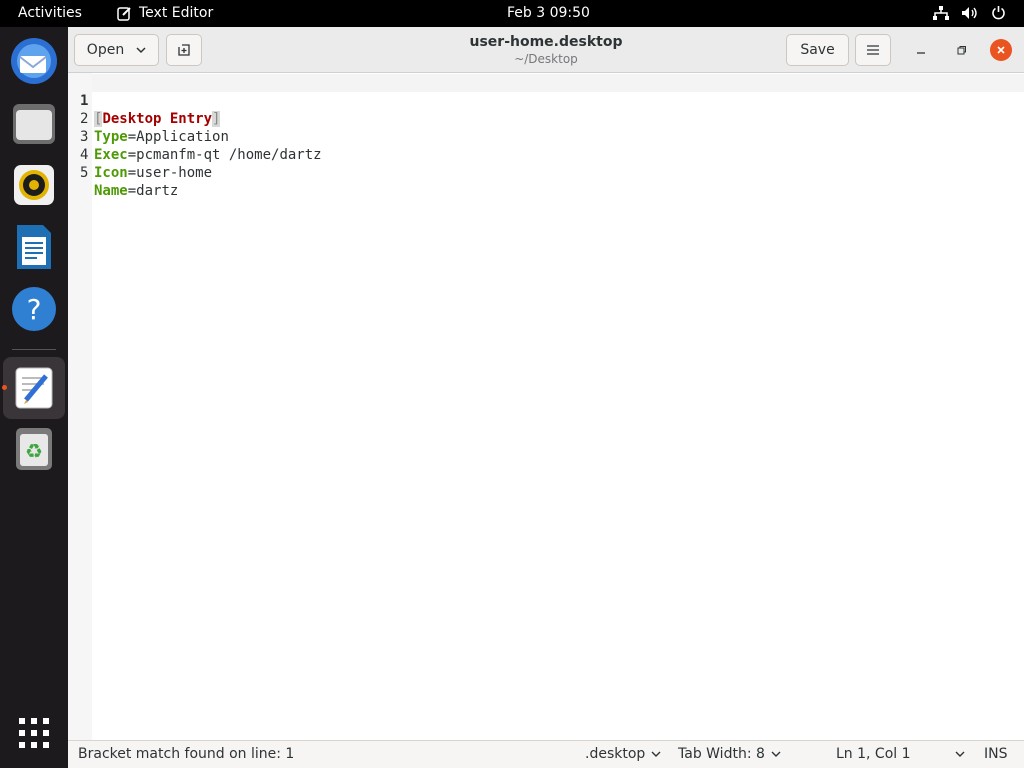 This screenshot has width=1024, height=768. I want to click on text-editor-icon, so click(34, 388).